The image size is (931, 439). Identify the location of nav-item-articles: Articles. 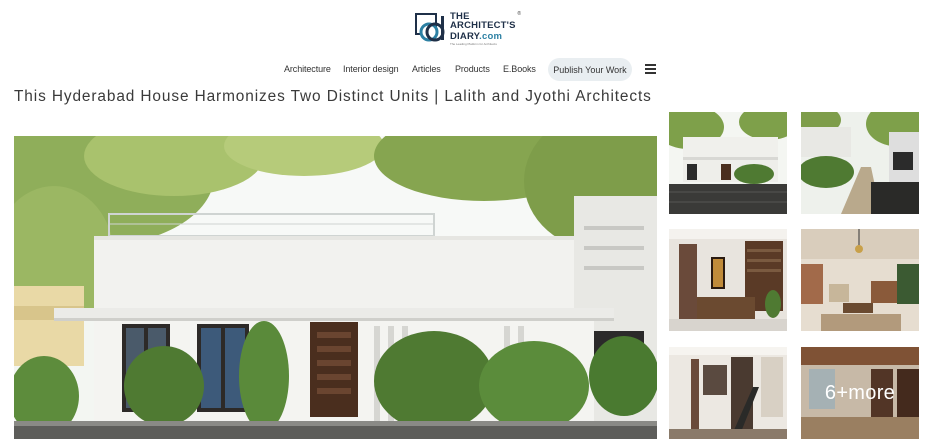
(426, 69).